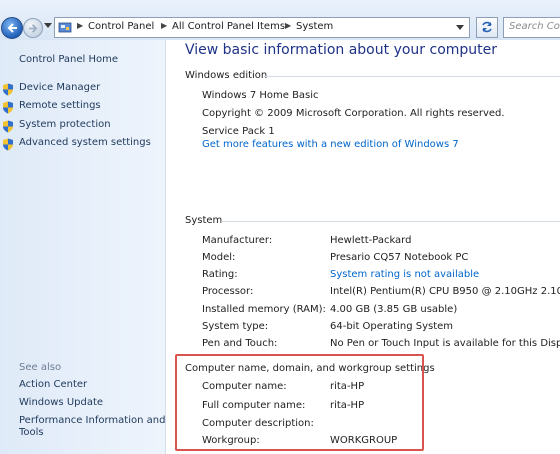 Image resolution: width=560 pixels, height=454 pixels. Describe the element at coordinates (392, 326) in the screenshot. I see `system-type-value: 64-bit Operating System` at that location.